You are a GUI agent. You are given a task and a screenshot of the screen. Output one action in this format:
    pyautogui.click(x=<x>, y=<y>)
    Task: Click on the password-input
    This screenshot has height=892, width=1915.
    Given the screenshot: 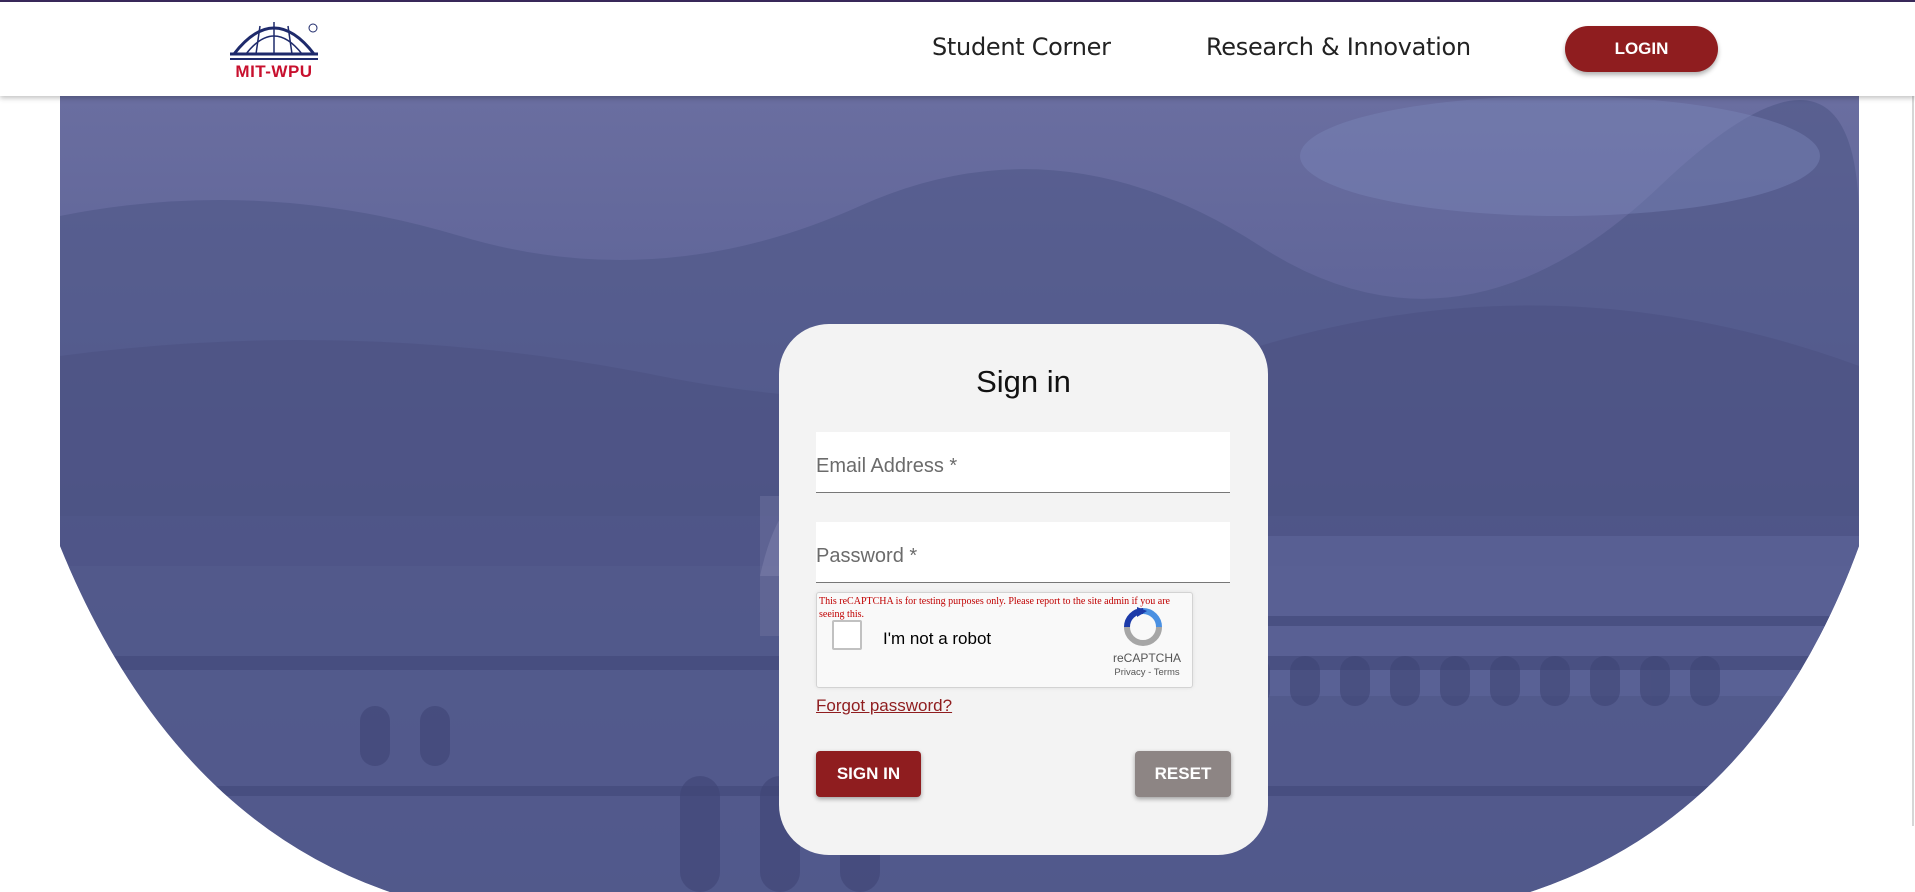 What is the action you would take?
    pyautogui.click(x=1023, y=556)
    